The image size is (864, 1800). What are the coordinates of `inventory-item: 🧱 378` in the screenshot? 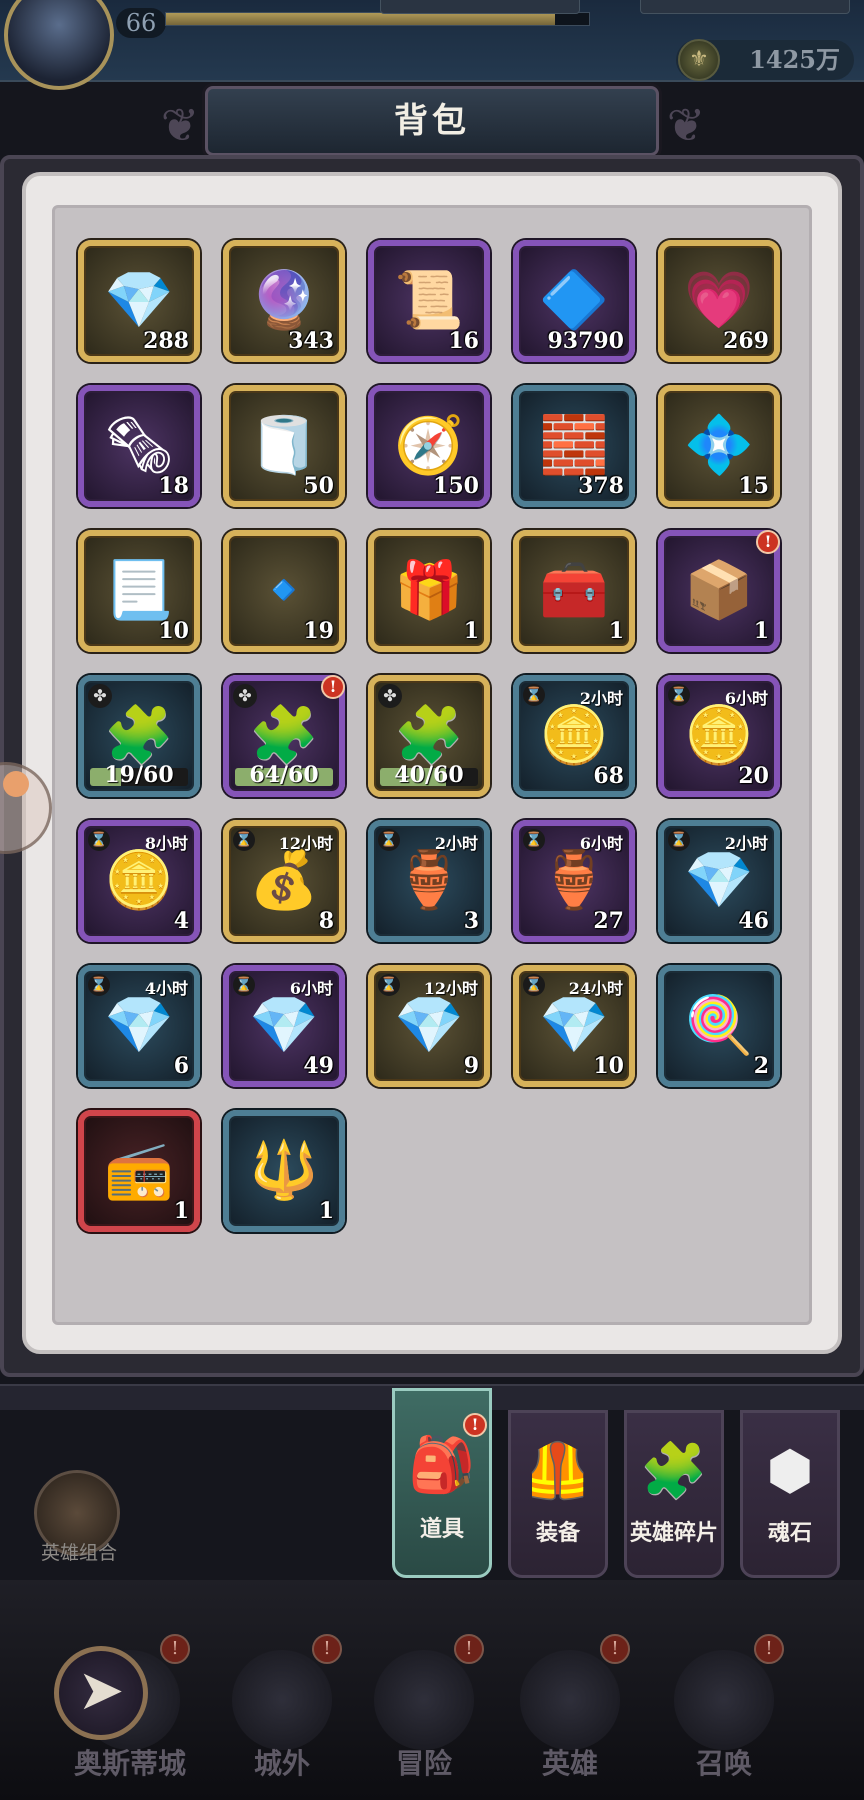 It's located at (574, 446).